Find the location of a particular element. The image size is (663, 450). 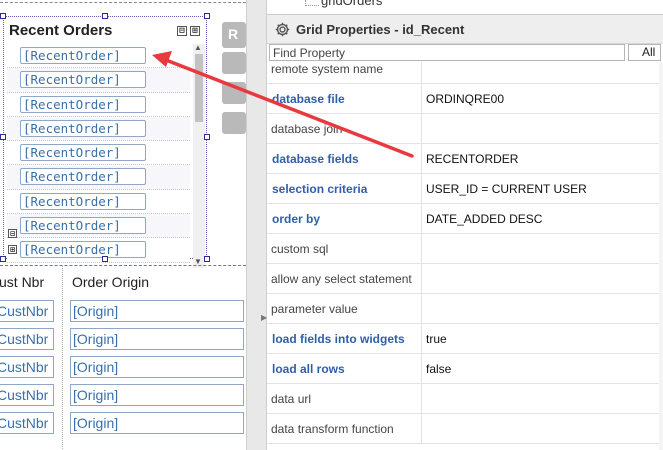

grid-row: [RecentOrder] ⊟ ⊞ is located at coordinates (98, 246).